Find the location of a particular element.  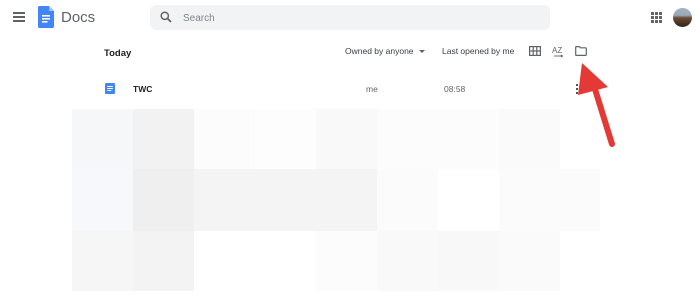

search-input is located at coordinates (358, 18).